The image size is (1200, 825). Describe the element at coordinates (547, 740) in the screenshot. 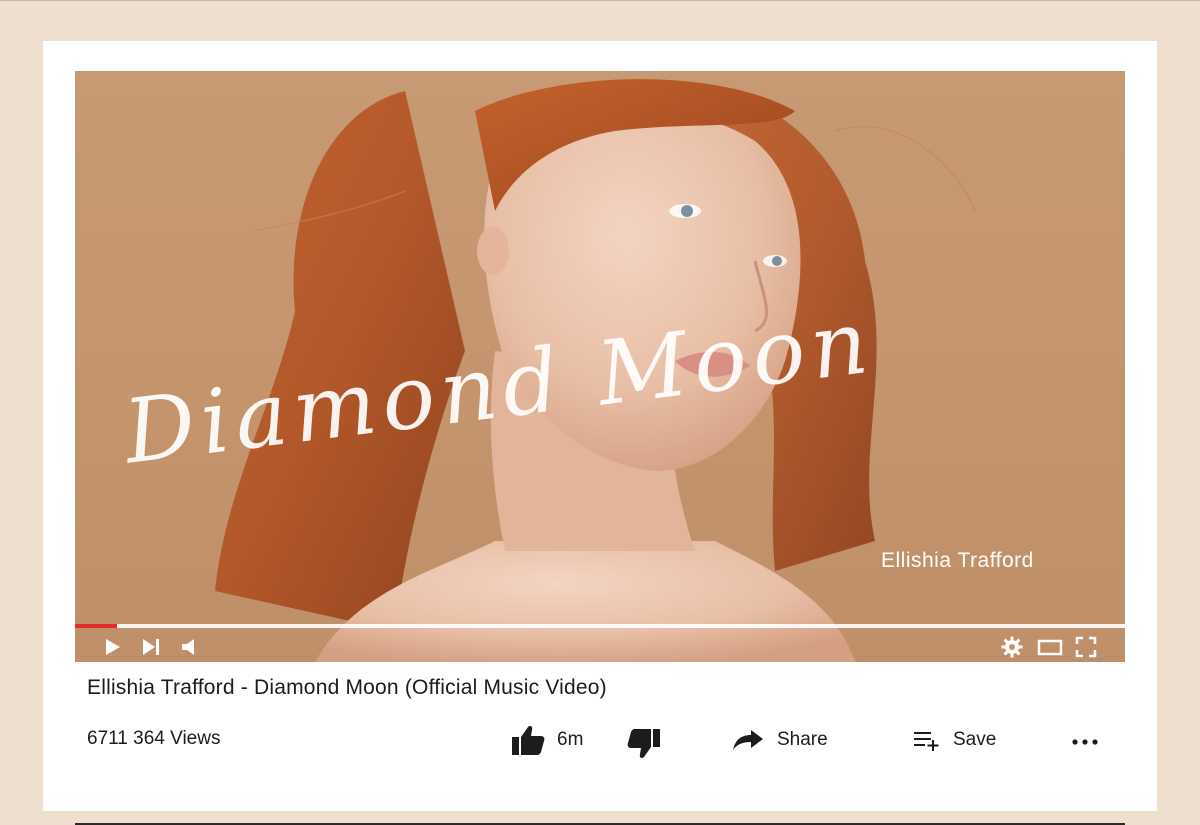

I see `like-button: 6m` at that location.